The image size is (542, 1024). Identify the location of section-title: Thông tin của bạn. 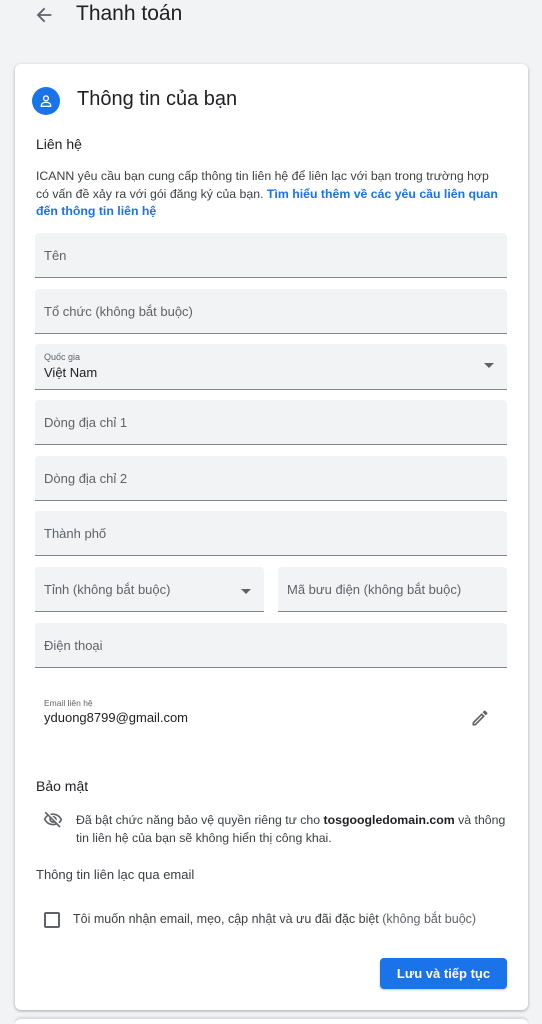
(157, 99).